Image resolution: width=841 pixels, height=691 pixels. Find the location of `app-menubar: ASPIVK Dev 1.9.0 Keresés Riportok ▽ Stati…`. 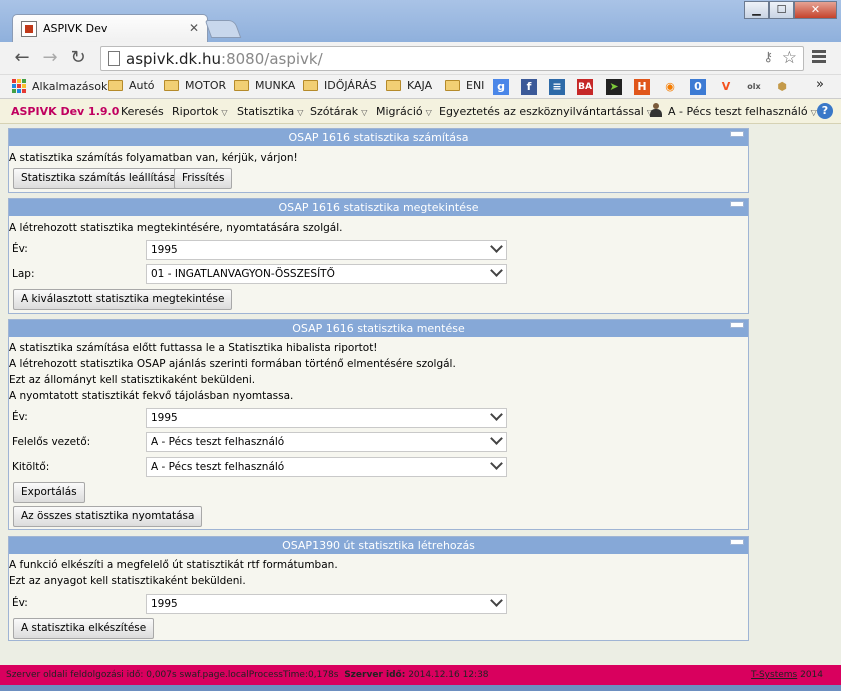

app-menubar: ASPIVK Dev 1.9.0 Keresés Riportok ▽ Stati… is located at coordinates (420, 111).